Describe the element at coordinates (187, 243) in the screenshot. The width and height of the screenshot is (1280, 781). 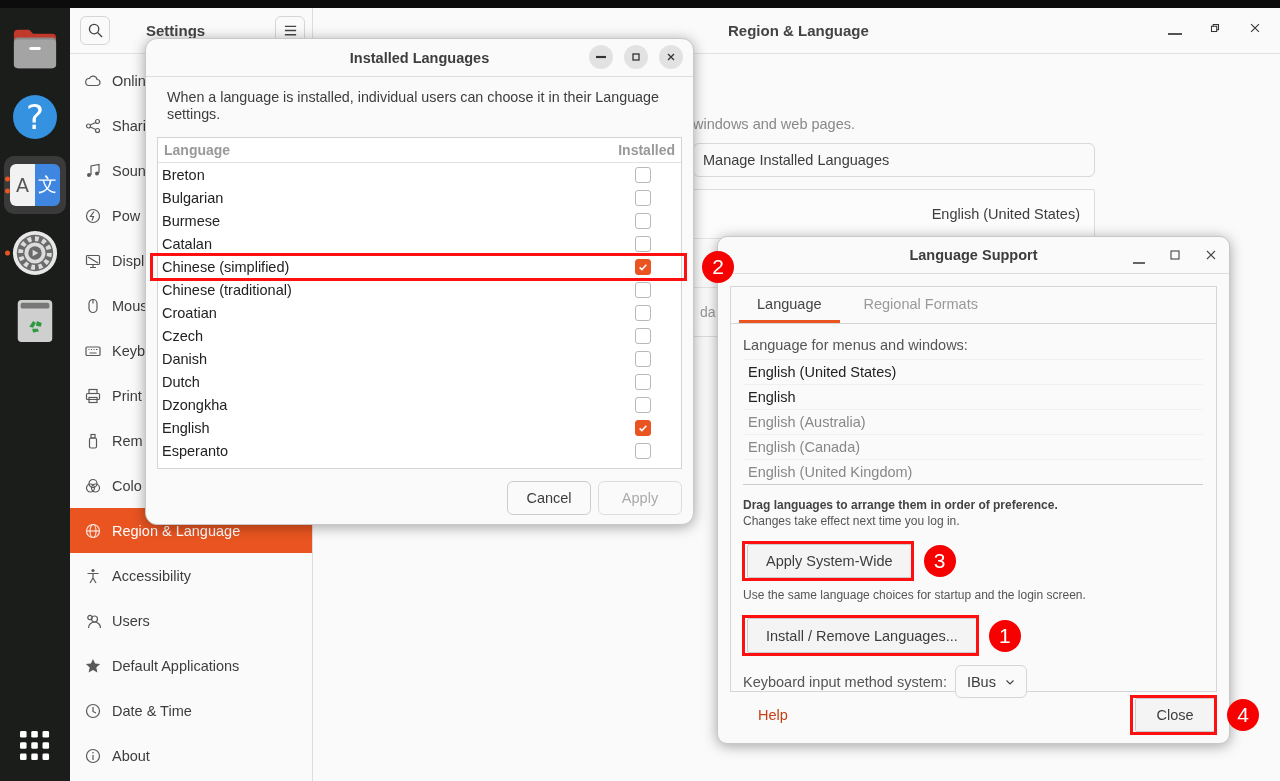
I see `language-name: Catalan` at that location.